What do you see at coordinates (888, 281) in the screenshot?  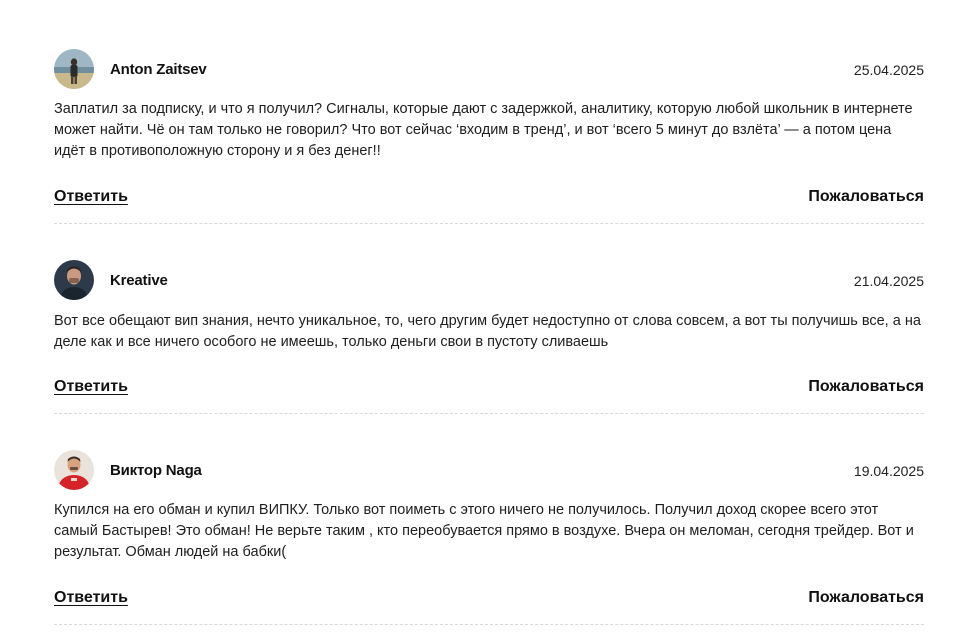 I see `comment-date: 21.04.2025` at bounding box center [888, 281].